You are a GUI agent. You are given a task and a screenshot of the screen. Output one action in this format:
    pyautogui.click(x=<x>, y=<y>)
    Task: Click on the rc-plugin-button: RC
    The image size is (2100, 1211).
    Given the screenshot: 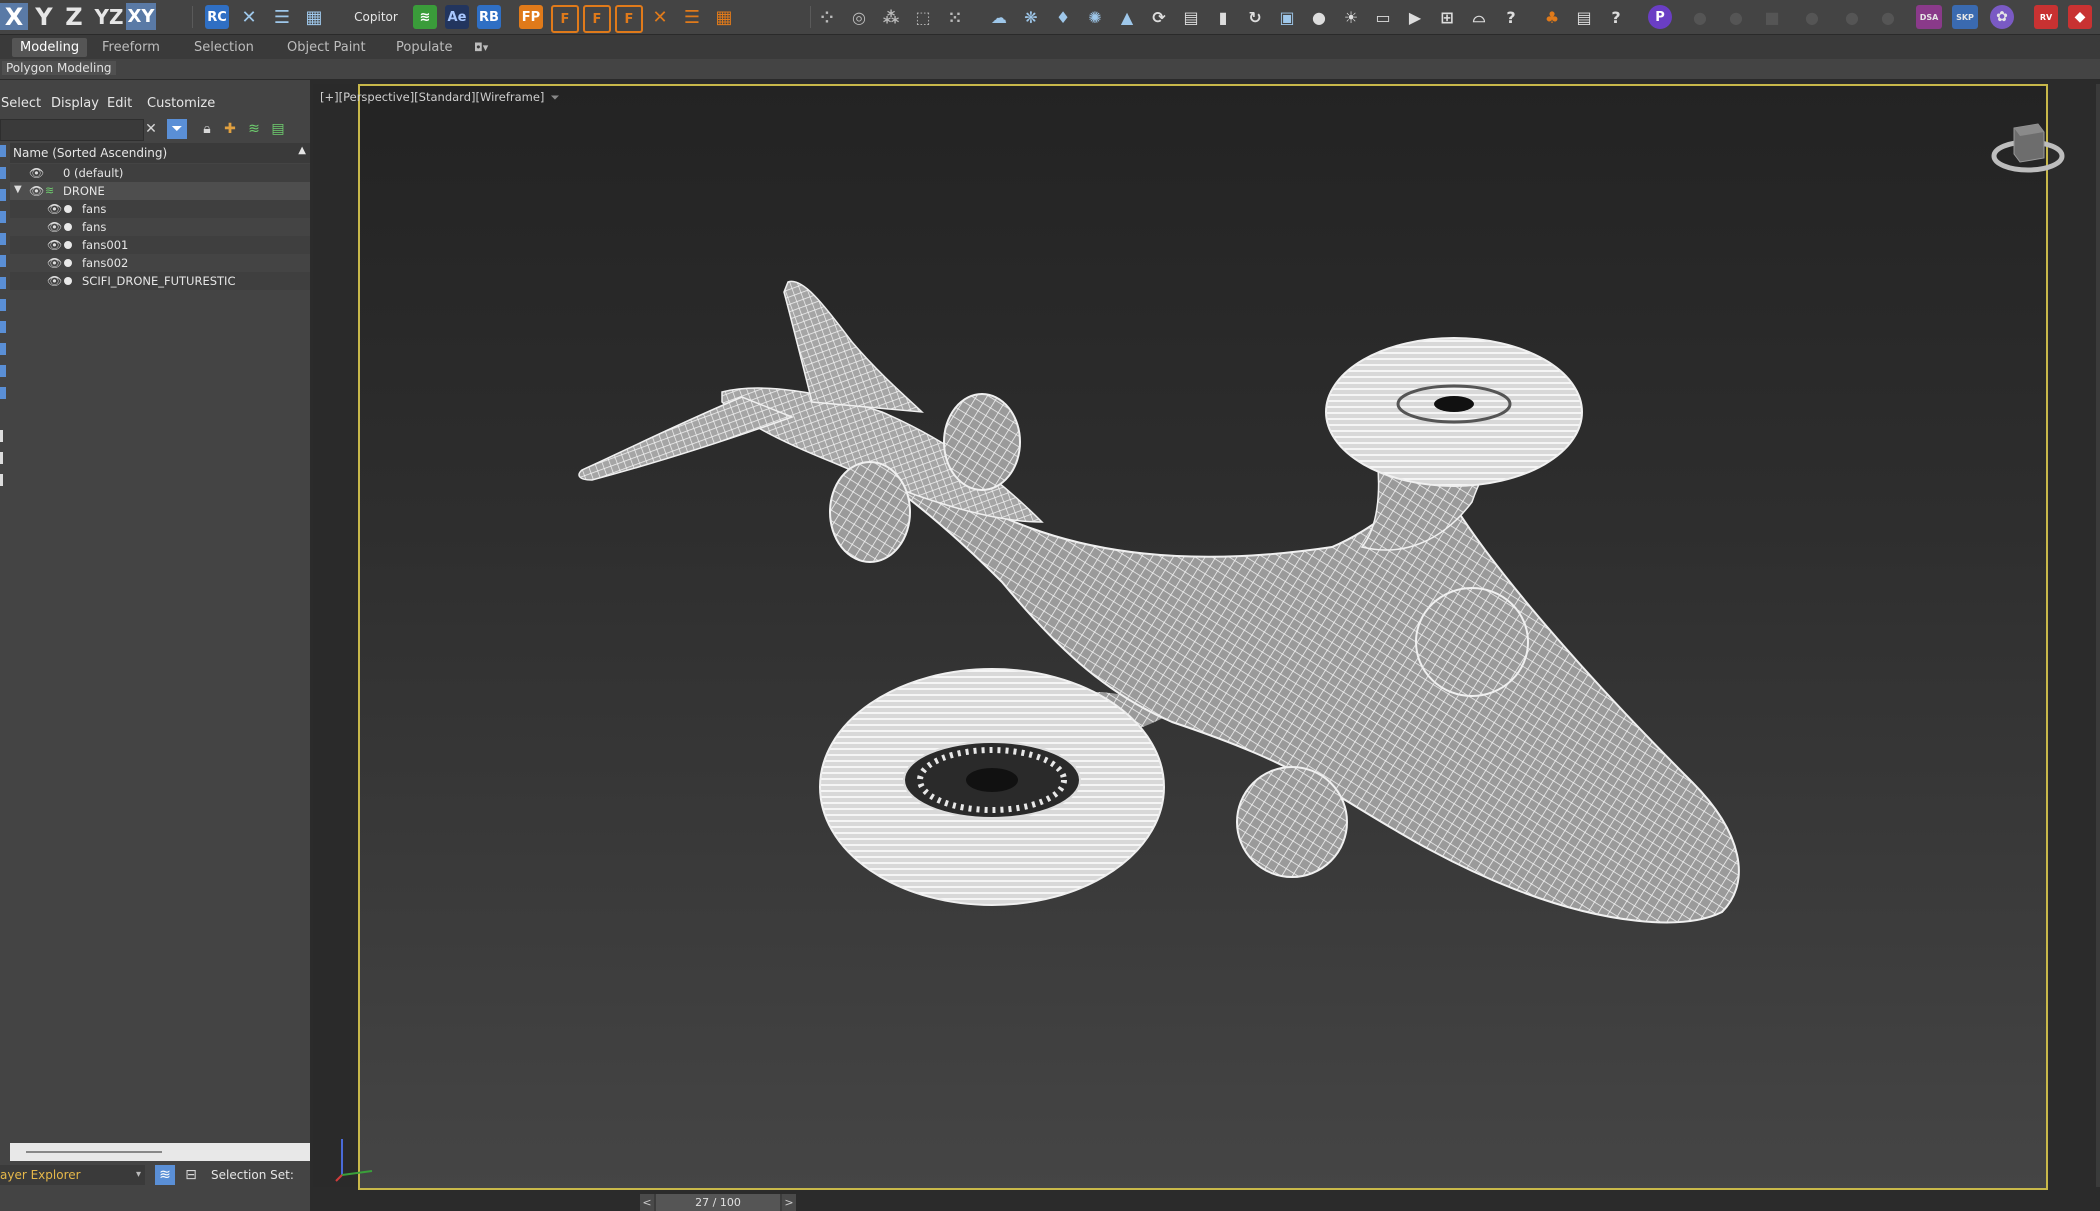 What is the action you would take?
    pyautogui.click(x=217, y=17)
    